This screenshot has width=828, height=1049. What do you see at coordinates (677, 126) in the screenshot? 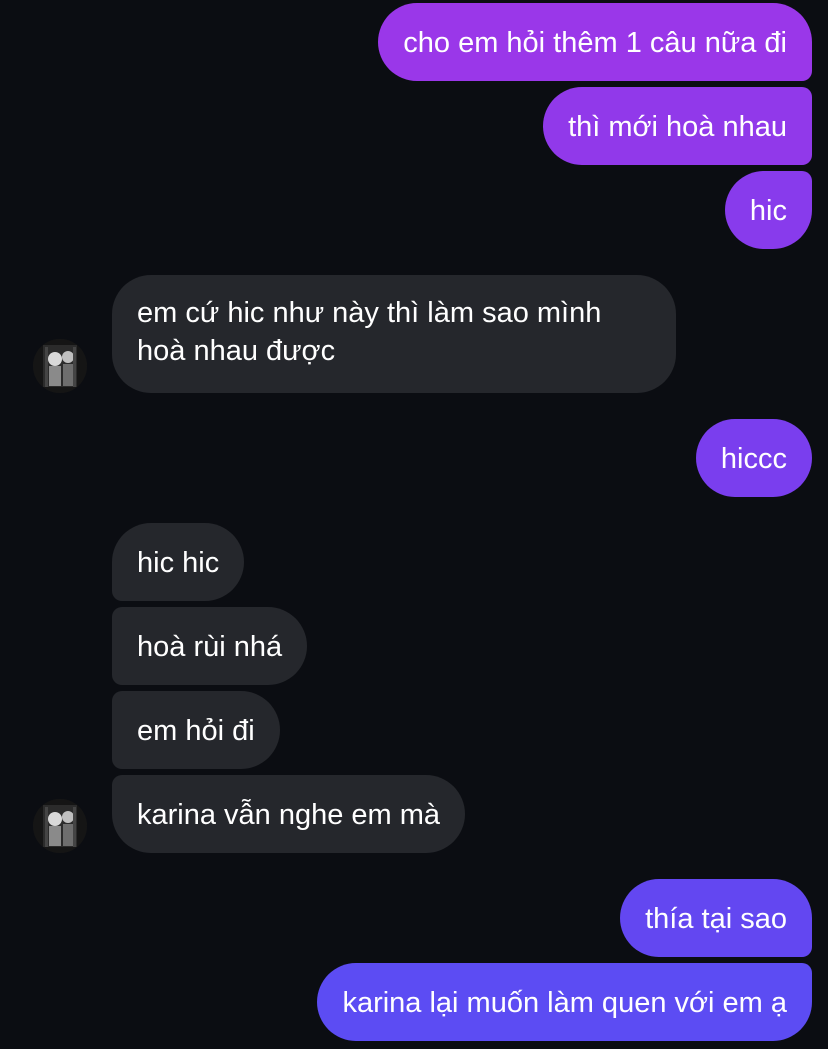
I see `outgoing-message: thì mới hoà nhau` at bounding box center [677, 126].